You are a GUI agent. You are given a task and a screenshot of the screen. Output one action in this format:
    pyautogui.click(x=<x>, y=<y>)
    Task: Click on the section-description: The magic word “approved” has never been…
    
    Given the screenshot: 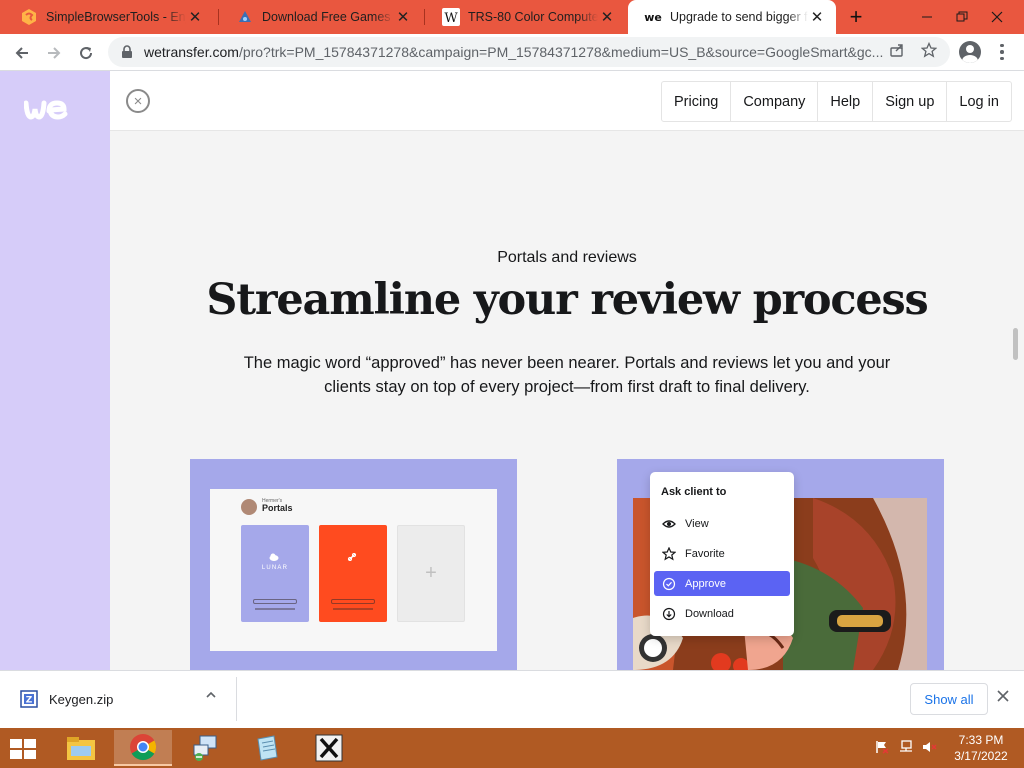 What is the action you would take?
    pyautogui.click(x=567, y=375)
    